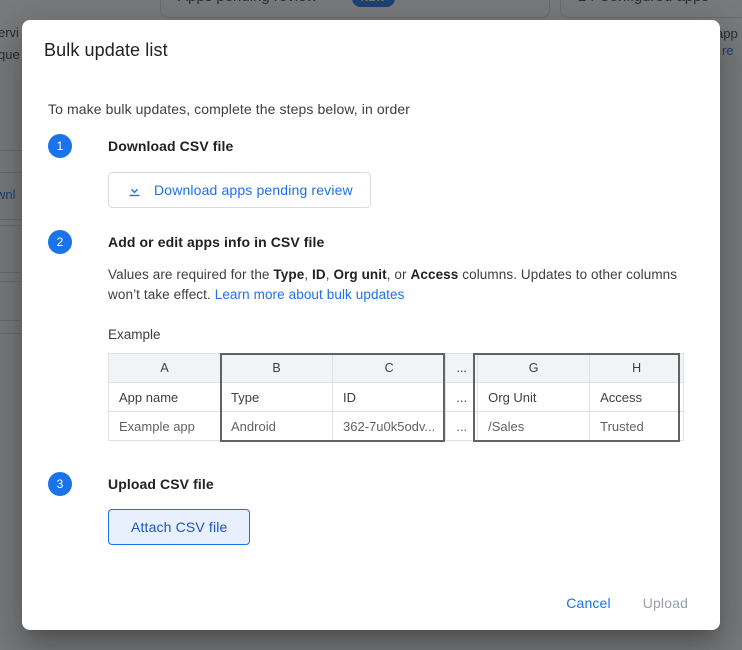  I want to click on download-button-label: Download apps pending review, so click(253, 190).